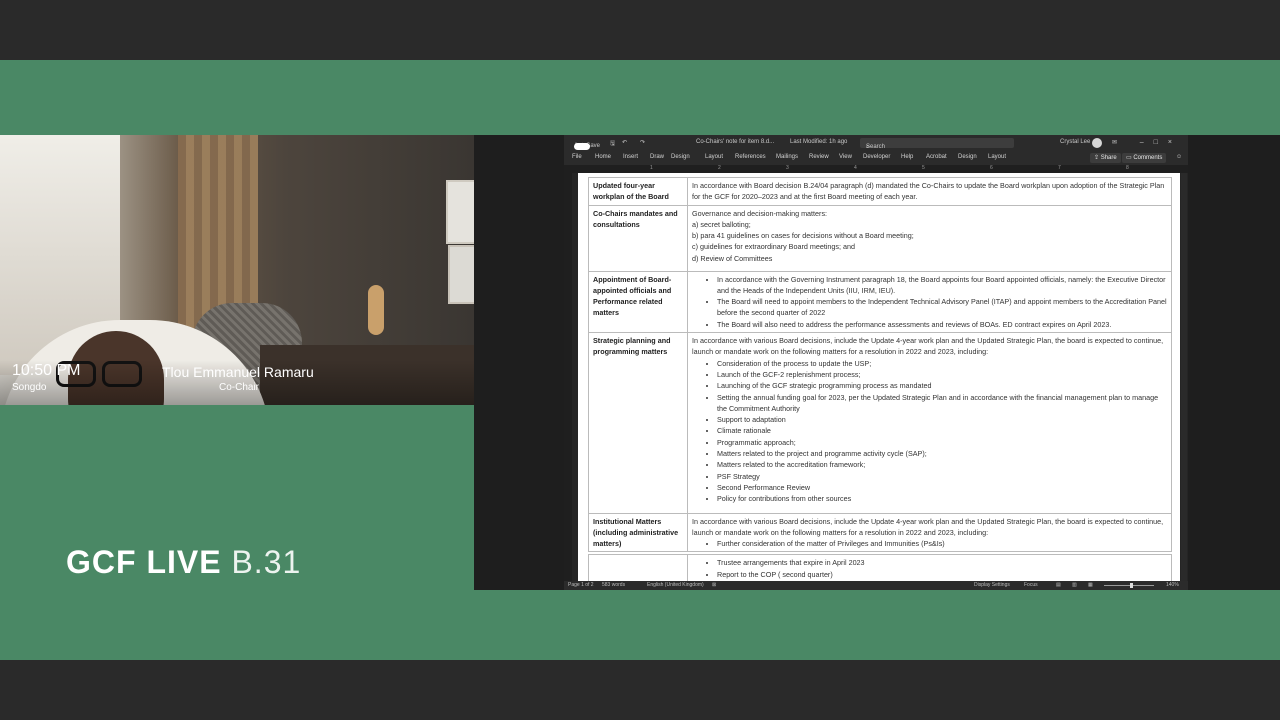  What do you see at coordinates (992, 585) in the screenshot?
I see `display-settings: Display Settings` at bounding box center [992, 585].